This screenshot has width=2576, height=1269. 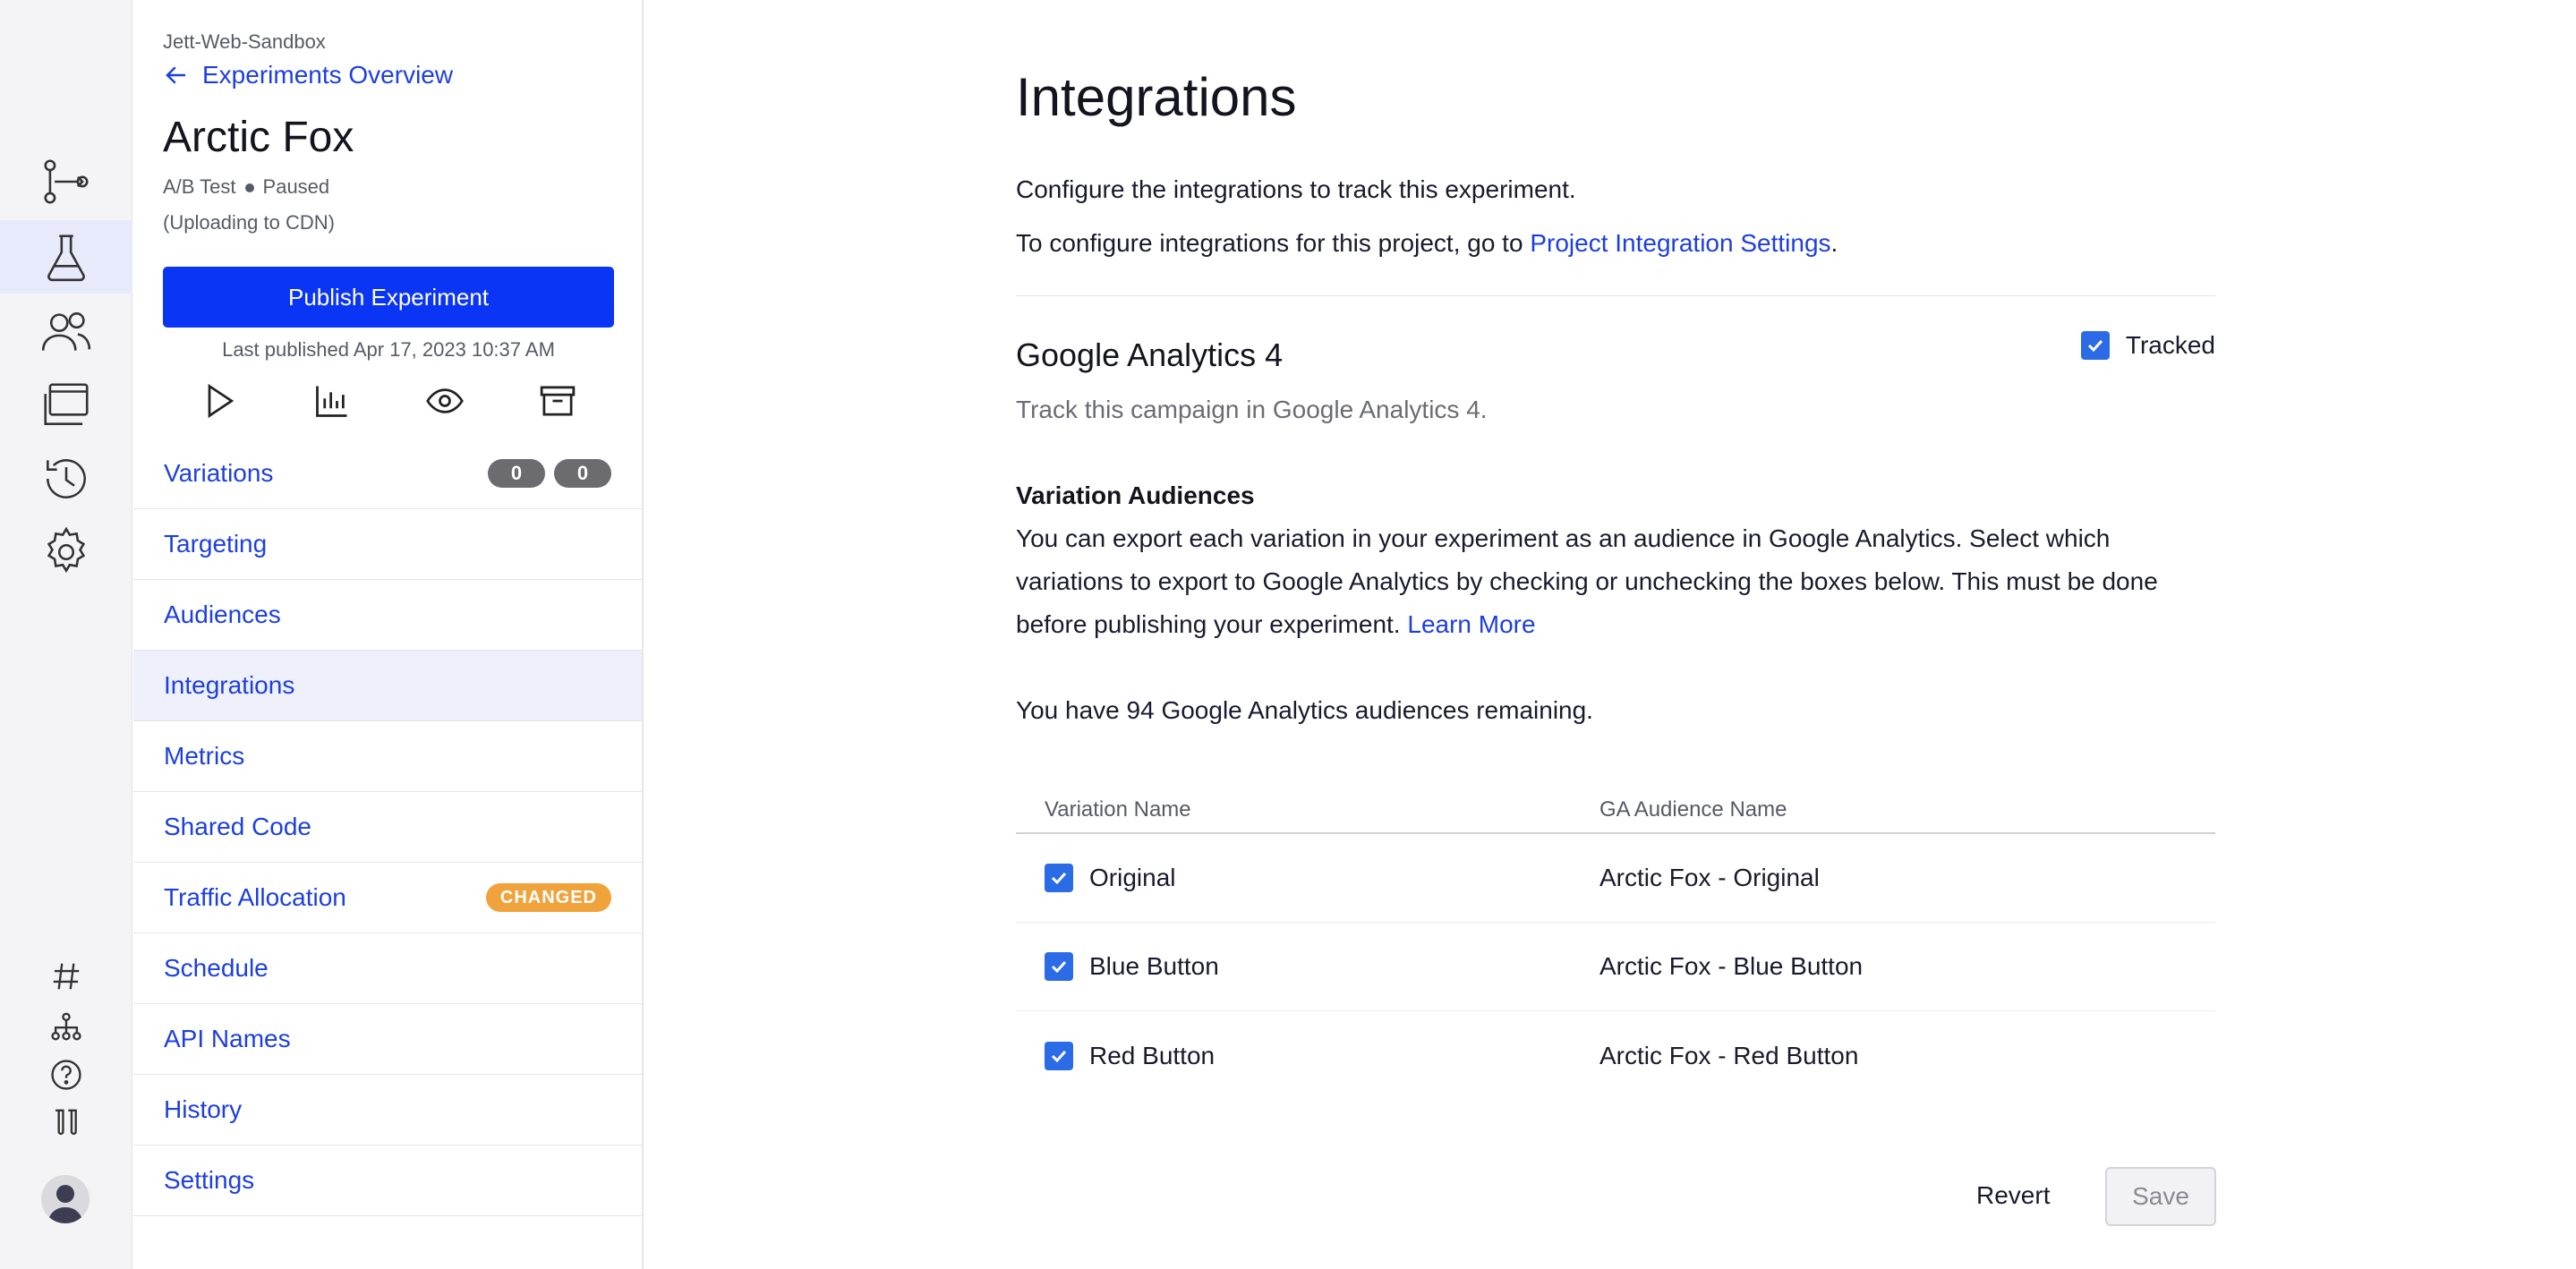 What do you see at coordinates (1307, 878) in the screenshot?
I see `variation-cell: Original` at bounding box center [1307, 878].